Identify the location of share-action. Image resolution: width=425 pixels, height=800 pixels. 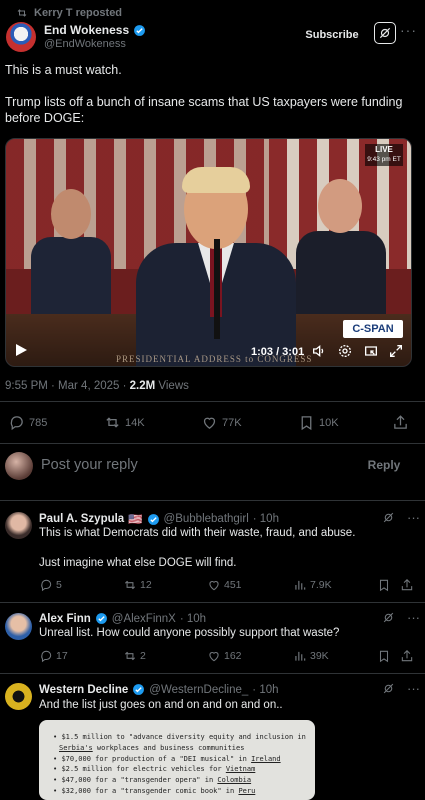
(400, 422).